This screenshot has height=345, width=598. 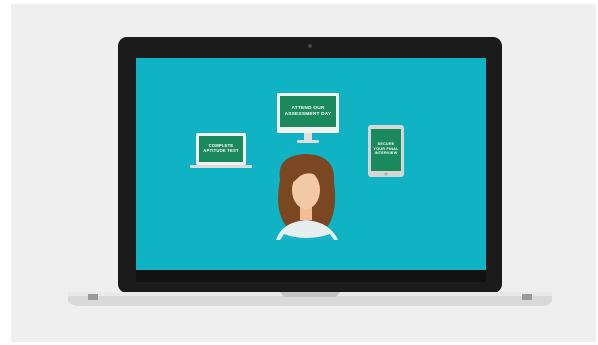 What do you see at coordinates (311, 276) in the screenshot?
I see `screen-bottom-bezel` at bounding box center [311, 276].